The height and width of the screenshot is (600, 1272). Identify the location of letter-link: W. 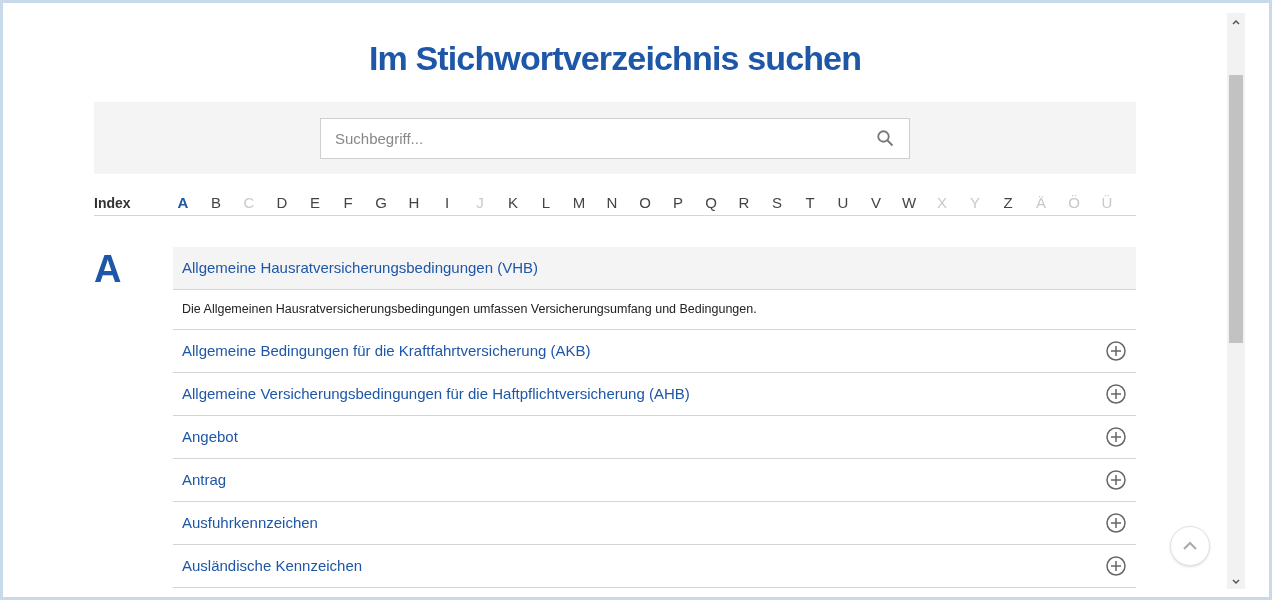
(909, 203).